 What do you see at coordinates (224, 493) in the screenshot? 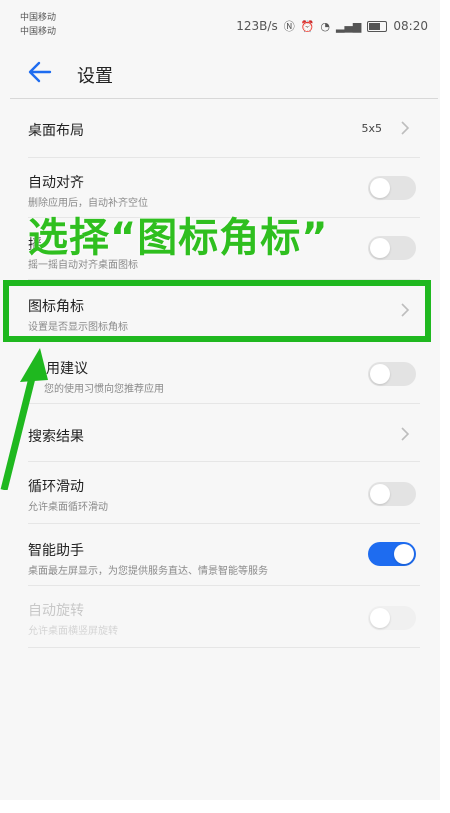
I see `setting-loop-scroll: 循环滑动 允许桌面循环滑动` at bounding box center [224, 493].